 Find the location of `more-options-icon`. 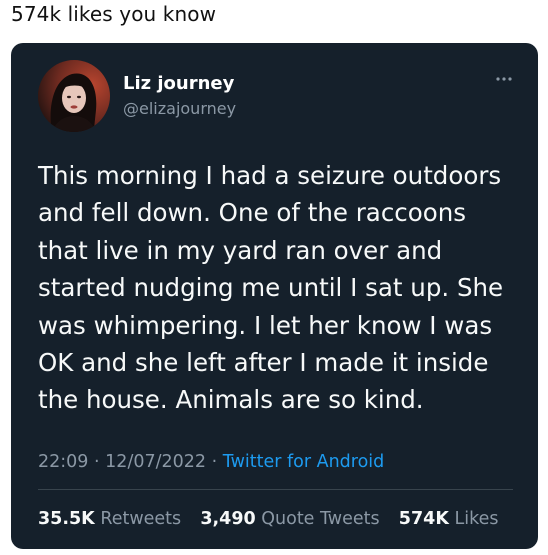

more-options-icon is located at coordinates (504, 78).